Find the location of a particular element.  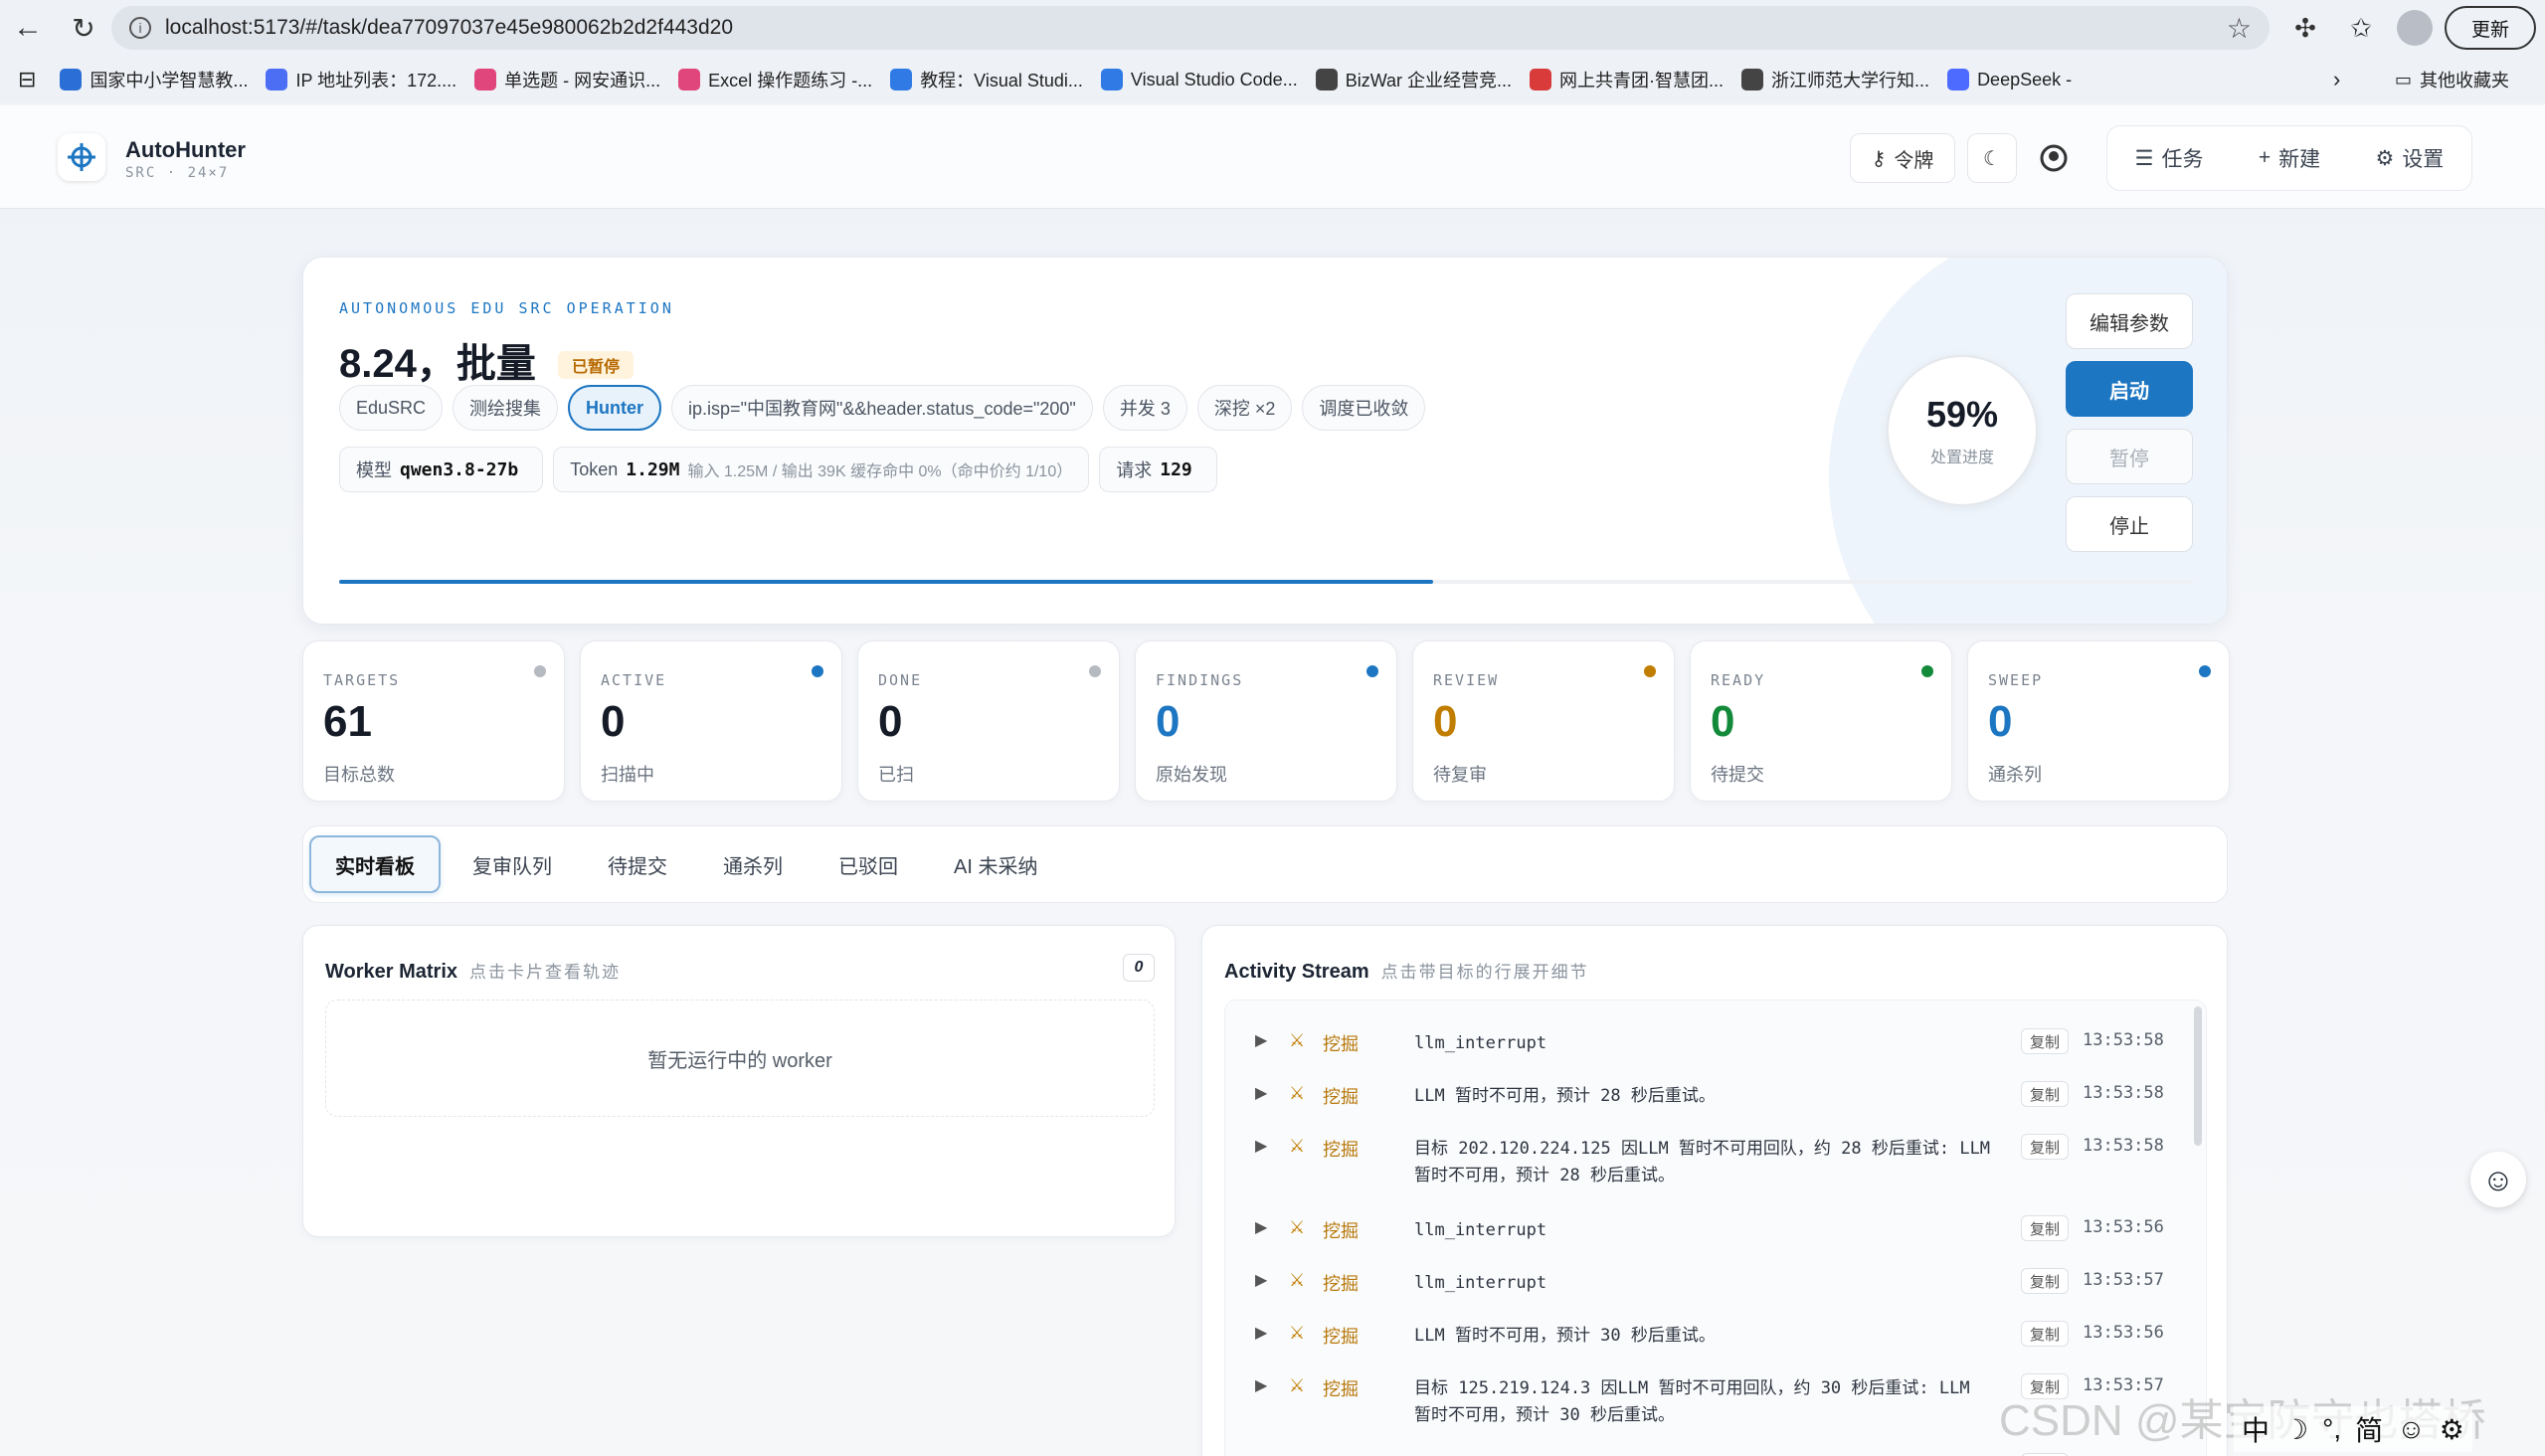

activity-scrollbar is located at coordinates (2198, 1076).